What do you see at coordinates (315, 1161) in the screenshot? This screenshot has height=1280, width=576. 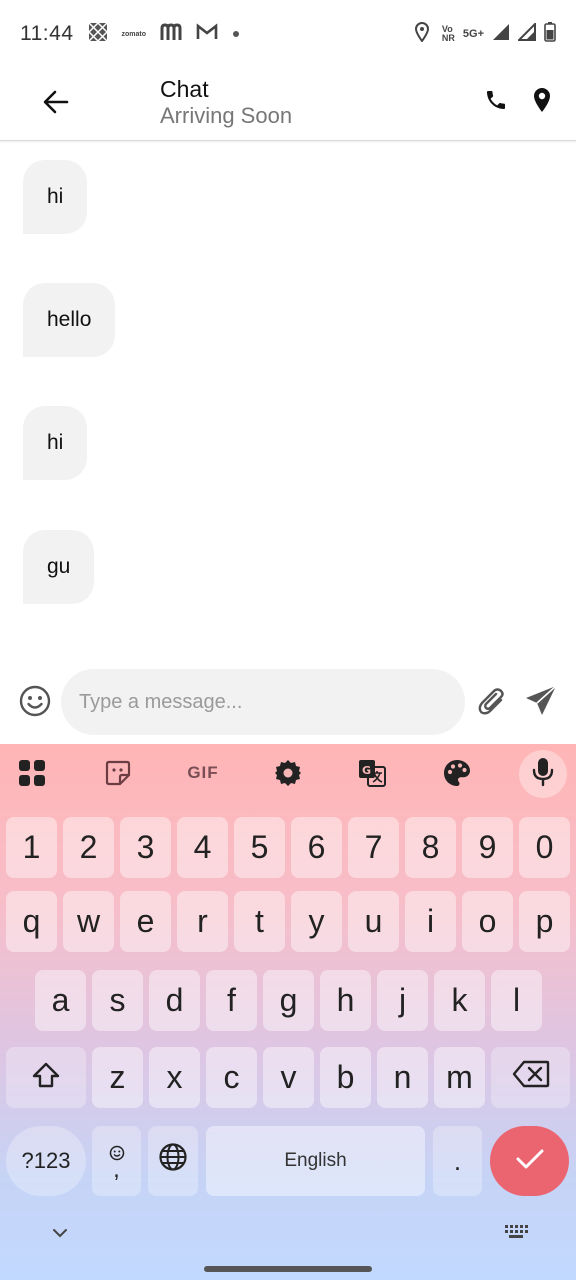 I see `space-key: English` at bounding box center [315, 1161].